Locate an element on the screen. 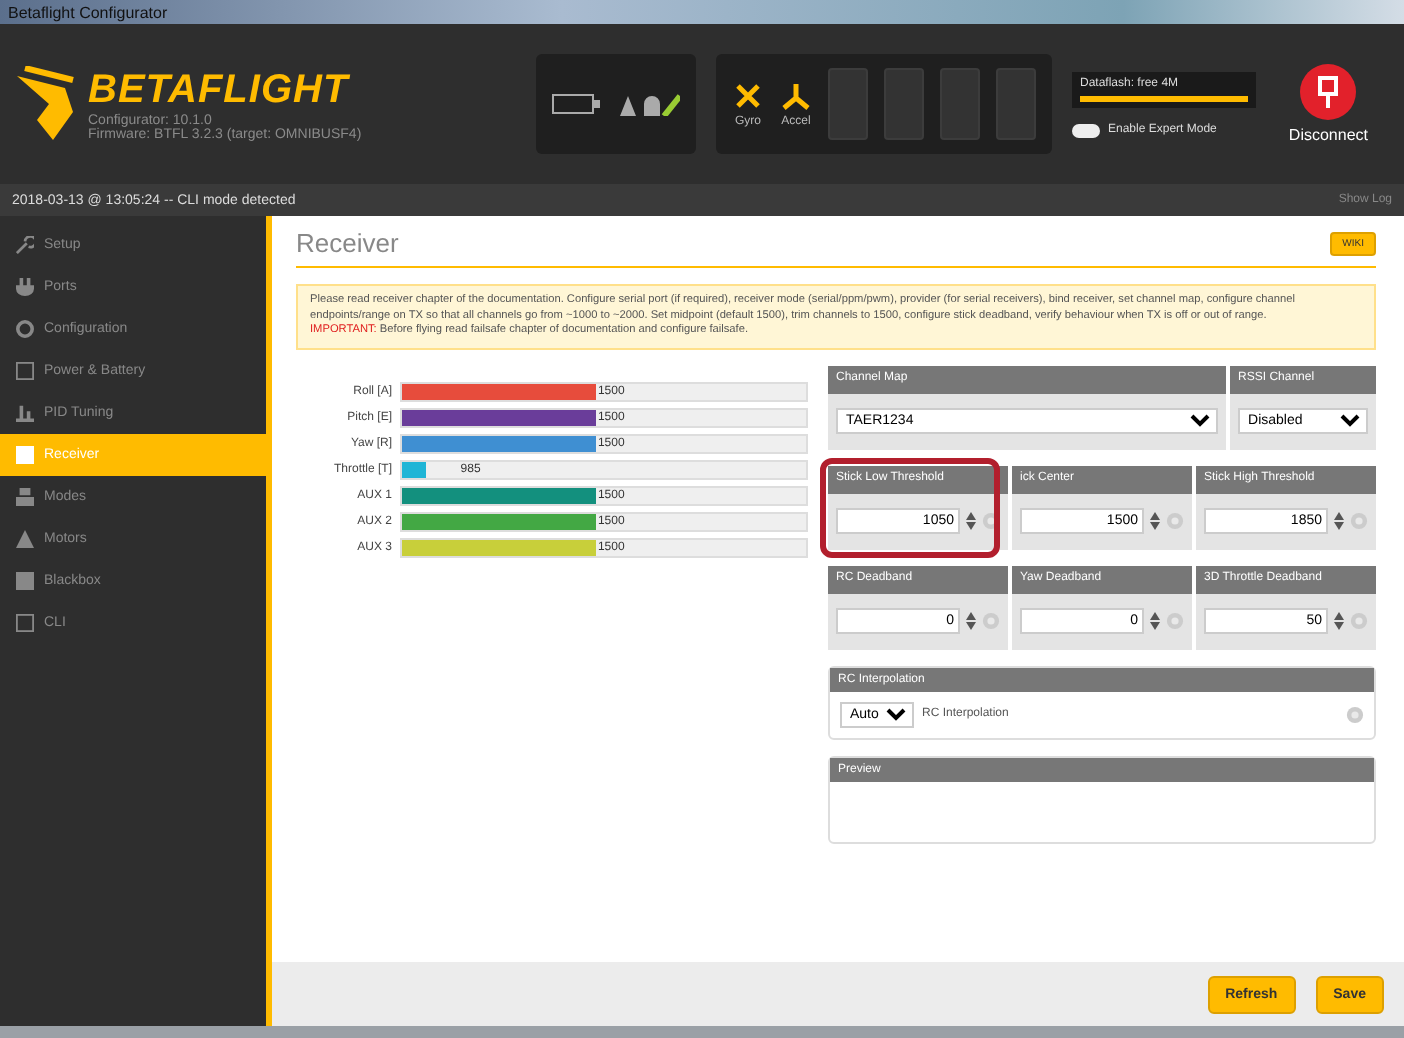 This screenshot has height=1038, width=1404. triangle-icon is located at coordinates (25, 539).